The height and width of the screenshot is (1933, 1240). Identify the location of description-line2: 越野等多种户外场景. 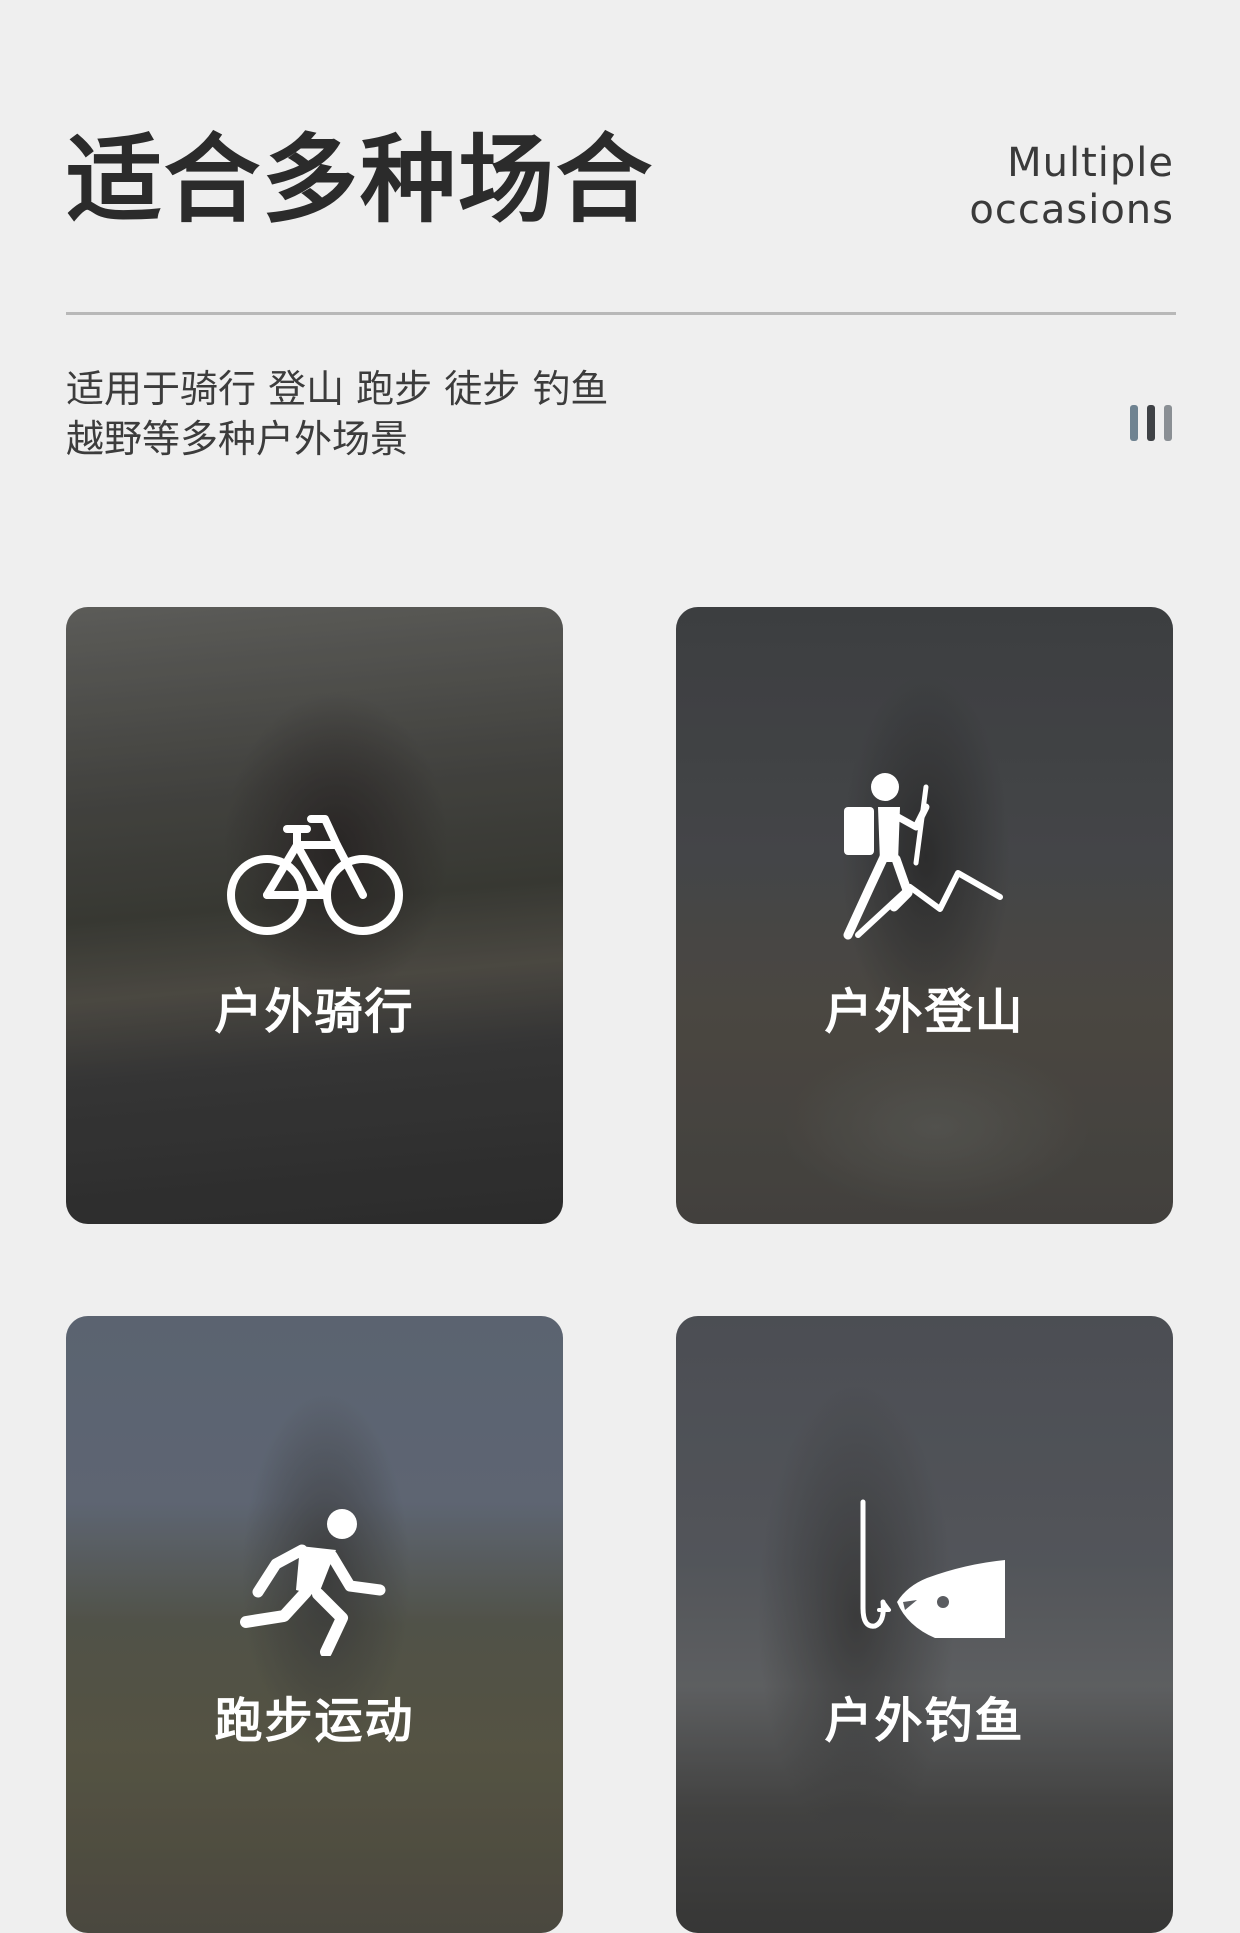
(237, 439).